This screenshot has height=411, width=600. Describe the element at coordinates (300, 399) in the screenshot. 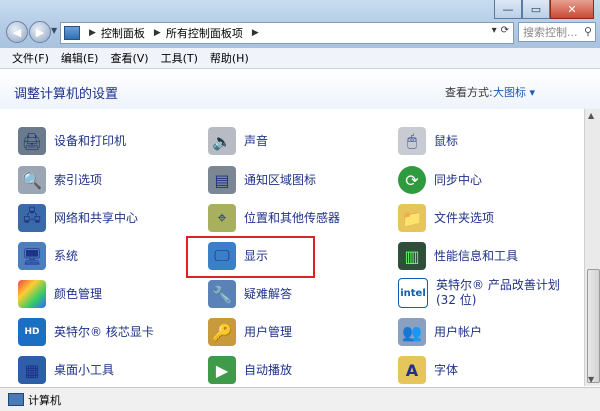

I see `status-bar: 计算机` at that location.